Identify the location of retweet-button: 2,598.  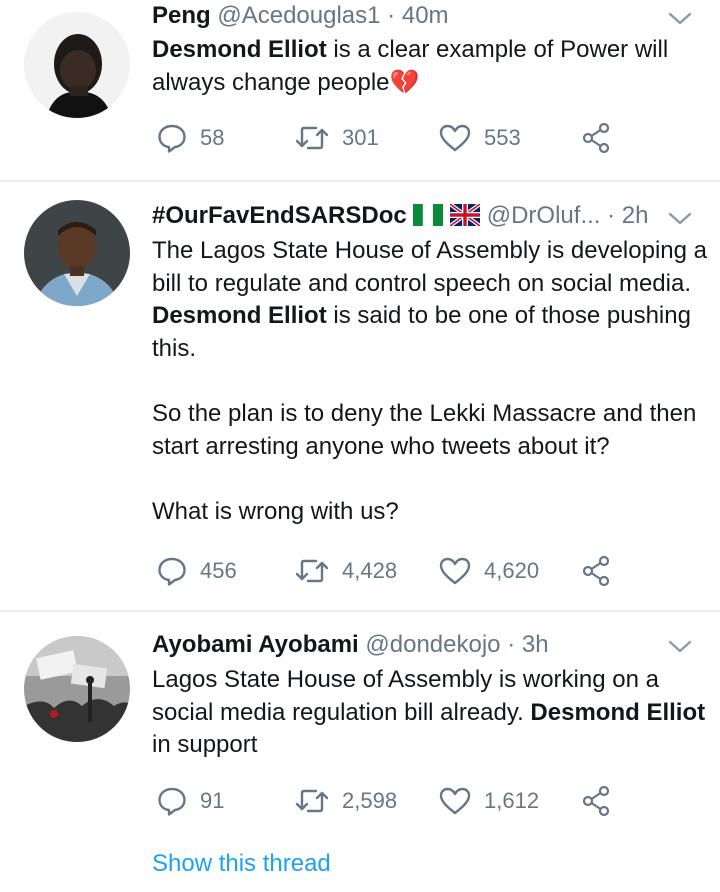
(345, 801).